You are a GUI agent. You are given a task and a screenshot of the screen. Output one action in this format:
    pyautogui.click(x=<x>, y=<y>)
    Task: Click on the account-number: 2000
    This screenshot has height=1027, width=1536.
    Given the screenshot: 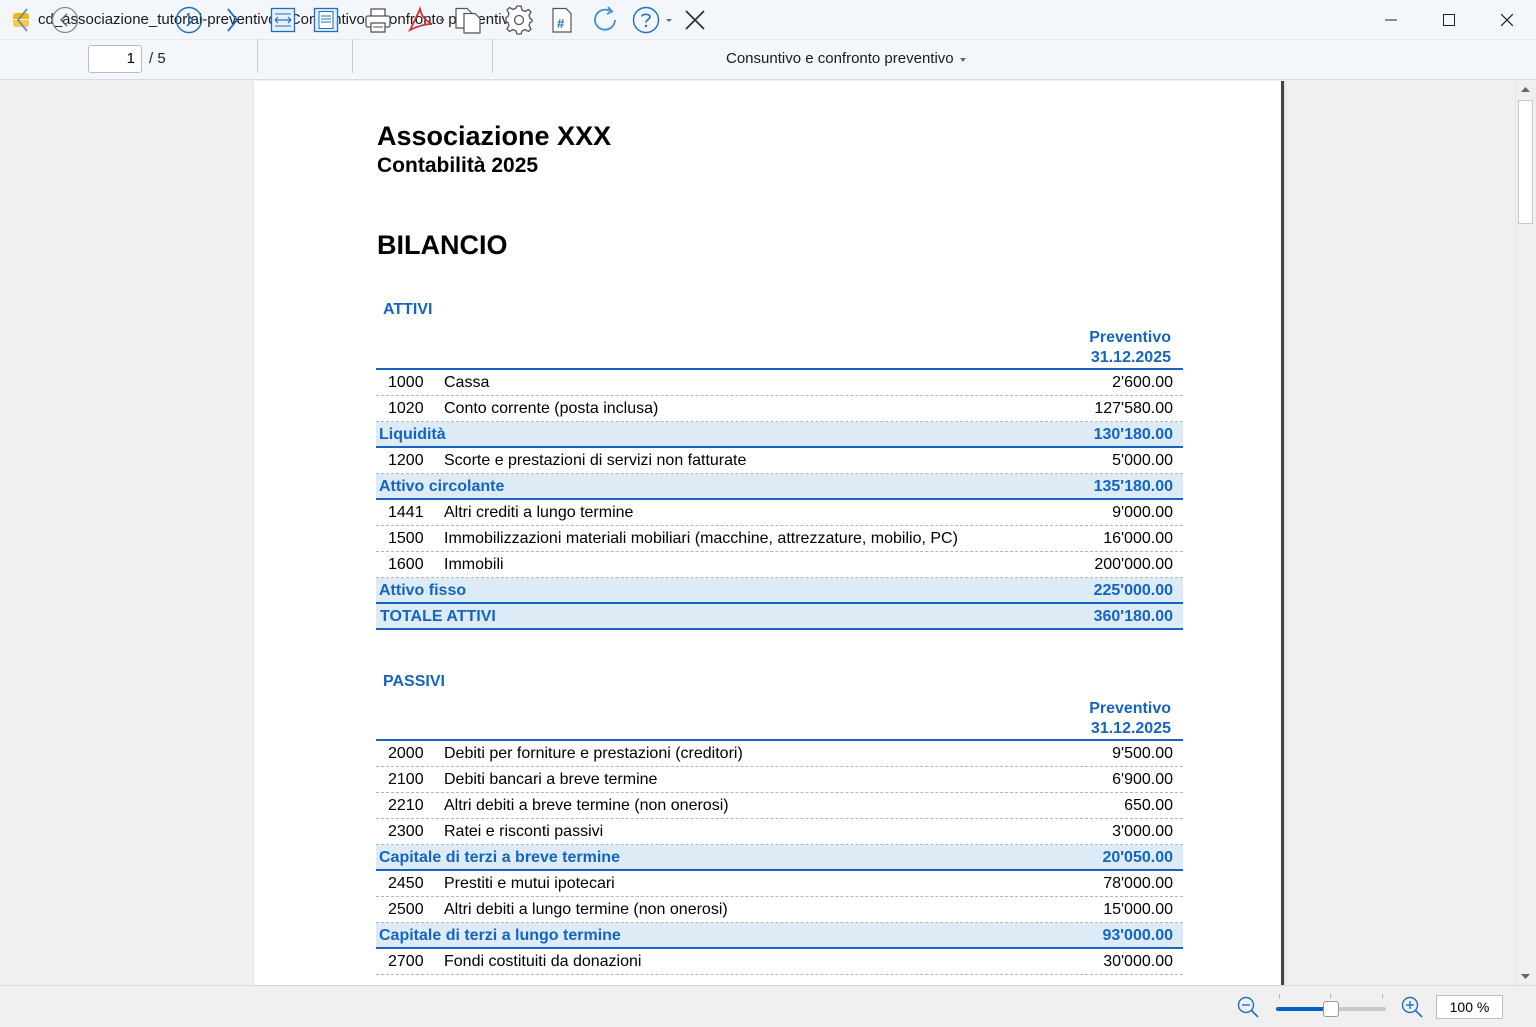 What is the action you would take?
    pyautogui.click(x=406, y=753)
    